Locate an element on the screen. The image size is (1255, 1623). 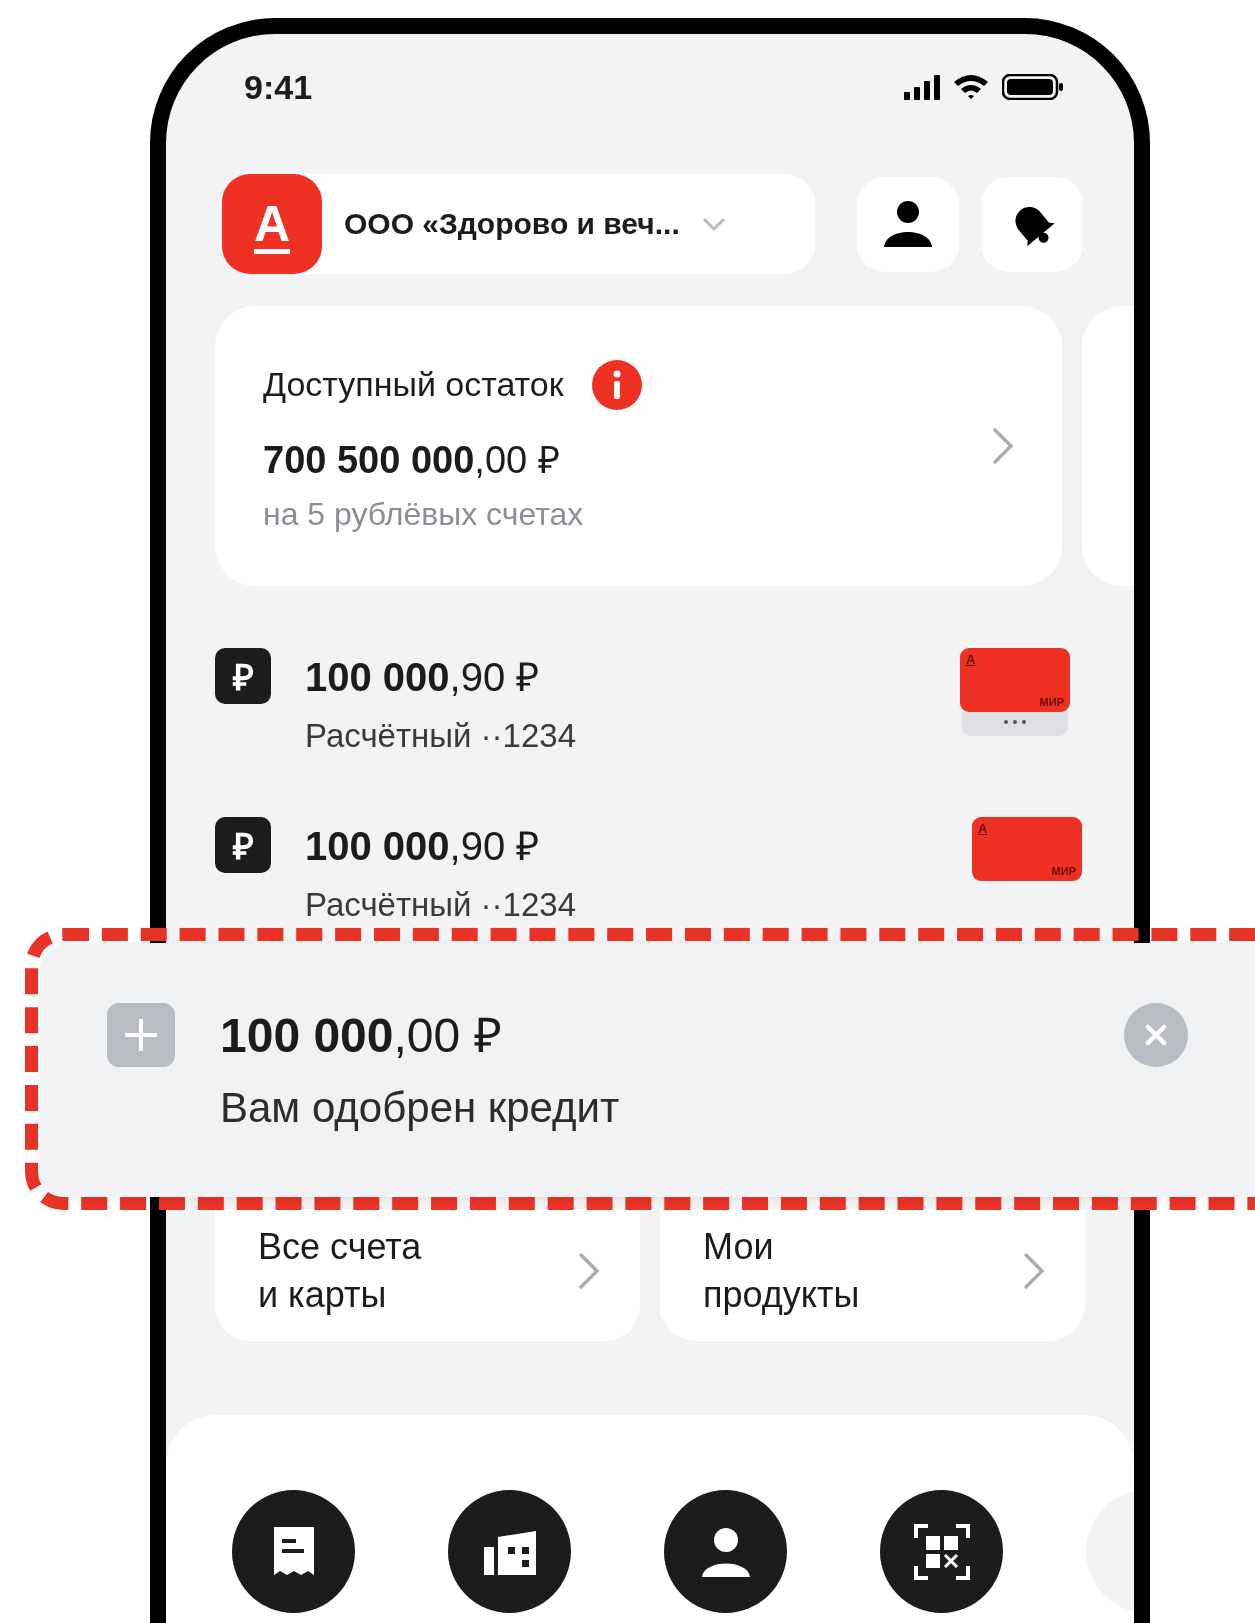
close-icon is located at coordinates (1156, 1035).